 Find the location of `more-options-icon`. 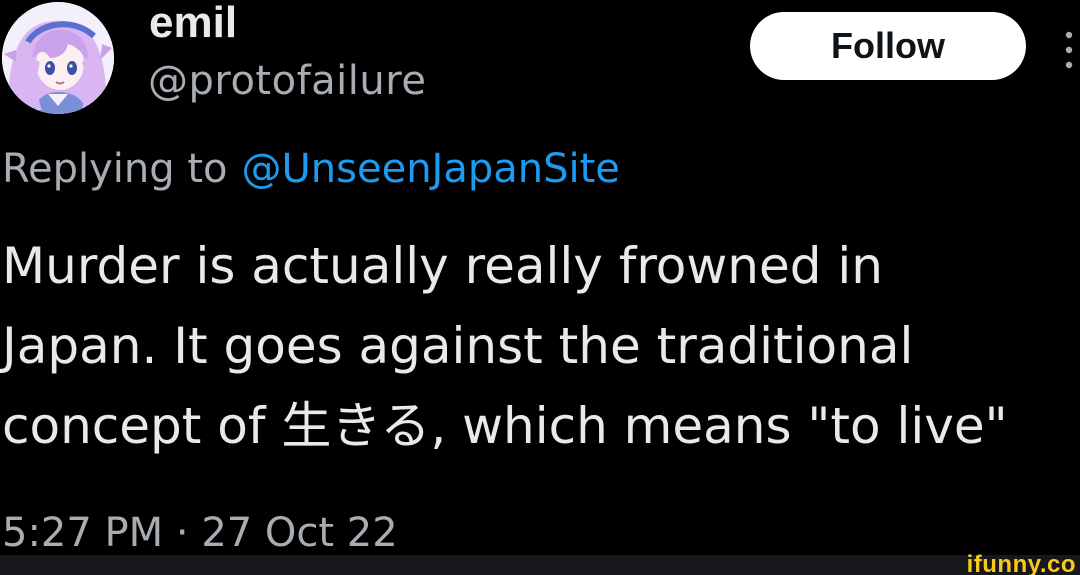

more-options-icon is located at coordinates (1069, 50).